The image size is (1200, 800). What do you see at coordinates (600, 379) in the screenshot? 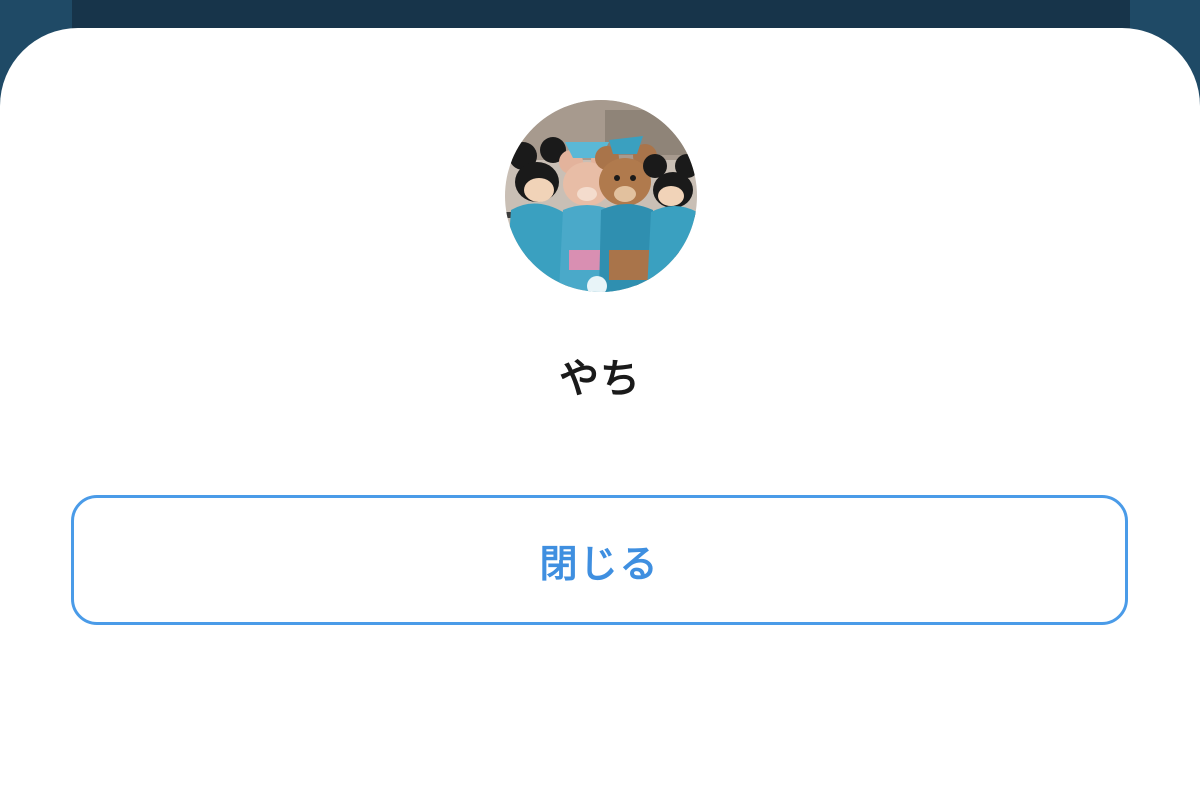
I see `profile-display-name: やち` at bounding box center [600, 379].